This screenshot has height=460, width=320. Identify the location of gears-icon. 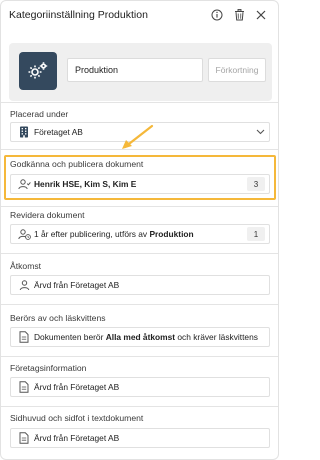
(38, 71).